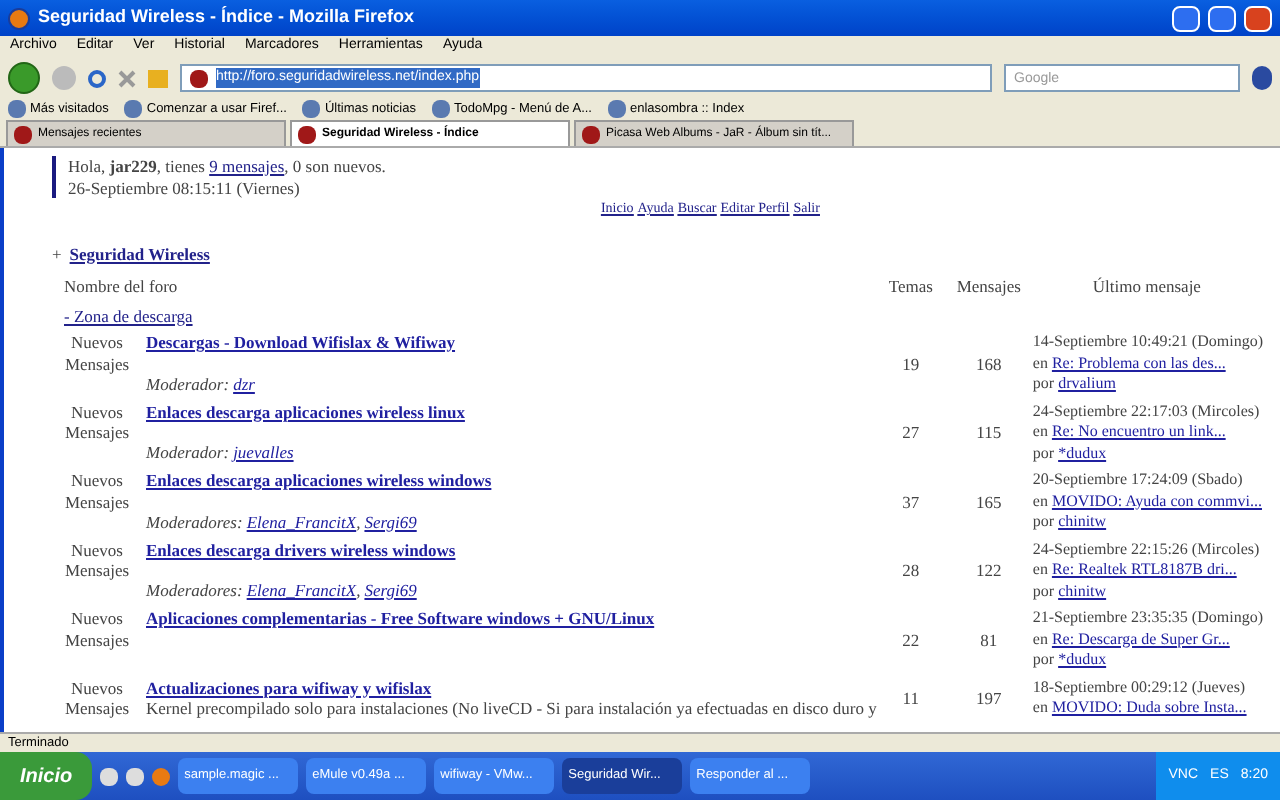 Image resolution: width=1280 pixels, height=800 pixels. Describe the element at coordinates (911, 570) in the screenshot. I see `topics-count: 28` at that location.